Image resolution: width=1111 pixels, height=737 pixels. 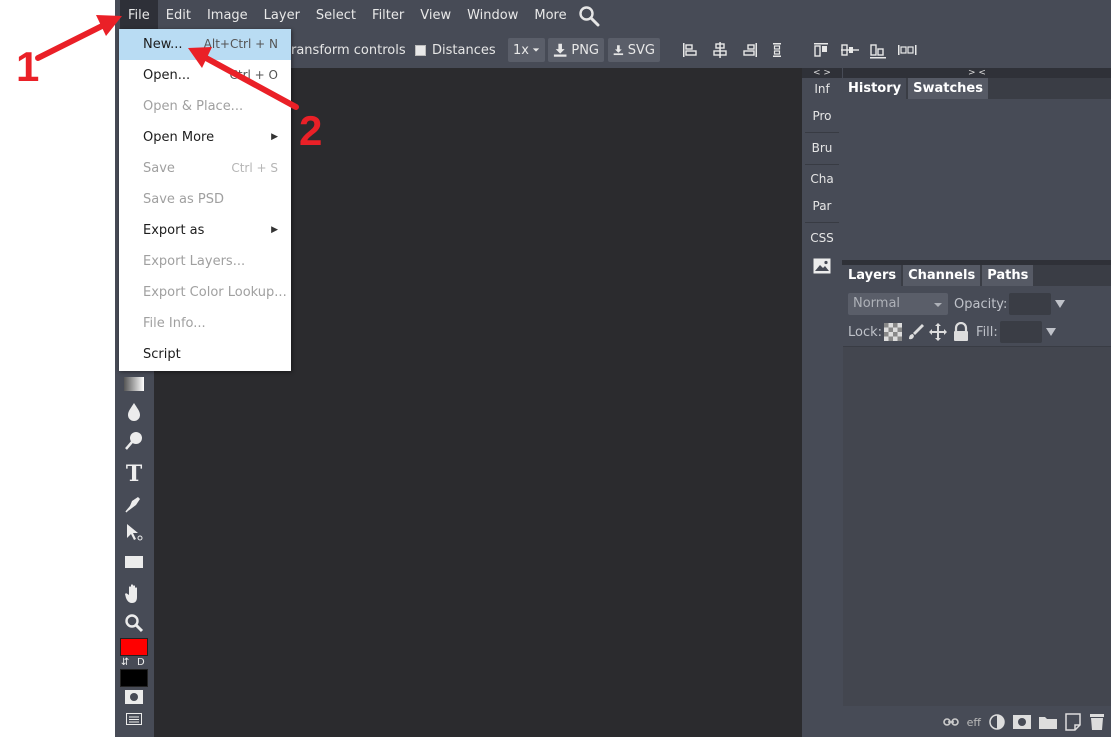 What do you see at coordinates (282, 16) in the screenshot?
I see `menu-layer: Layer` at bounding box center [282, 16].